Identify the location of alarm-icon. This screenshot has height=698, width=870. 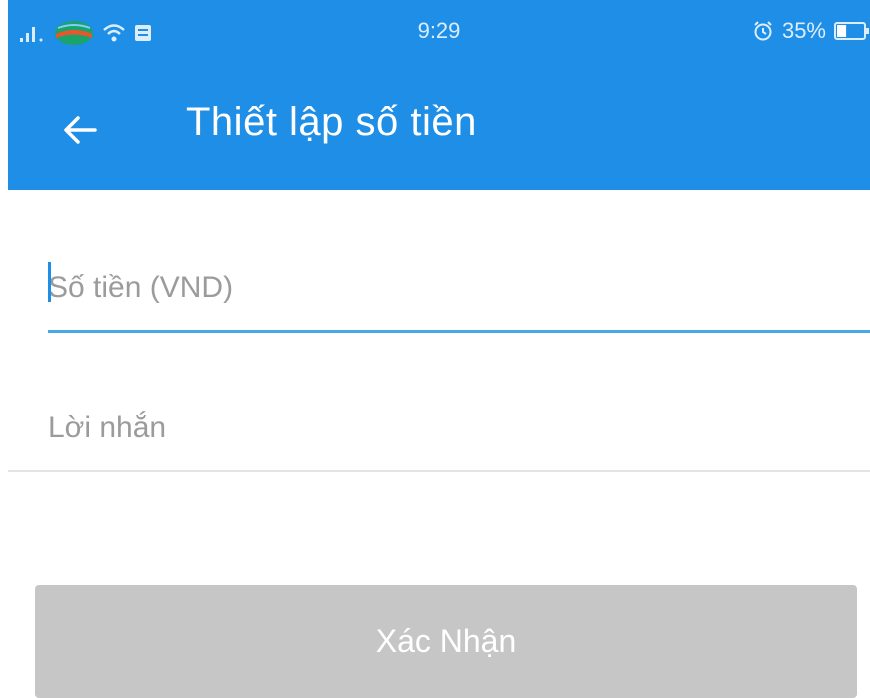
(763, 31).